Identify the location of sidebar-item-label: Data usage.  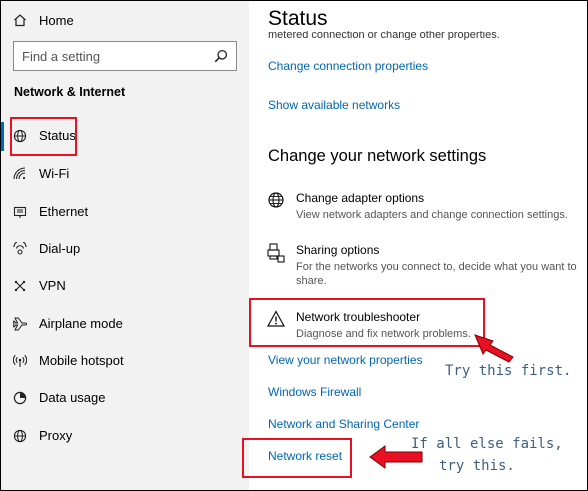
(72, 397).